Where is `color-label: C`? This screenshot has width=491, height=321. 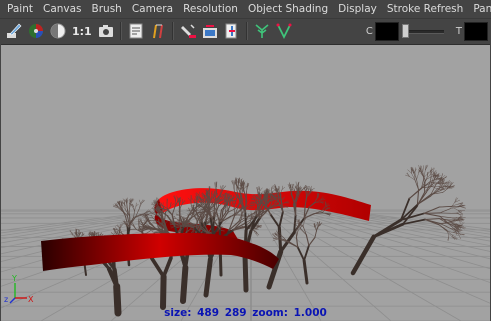
color-label: C is located at coordinates (369, 31).